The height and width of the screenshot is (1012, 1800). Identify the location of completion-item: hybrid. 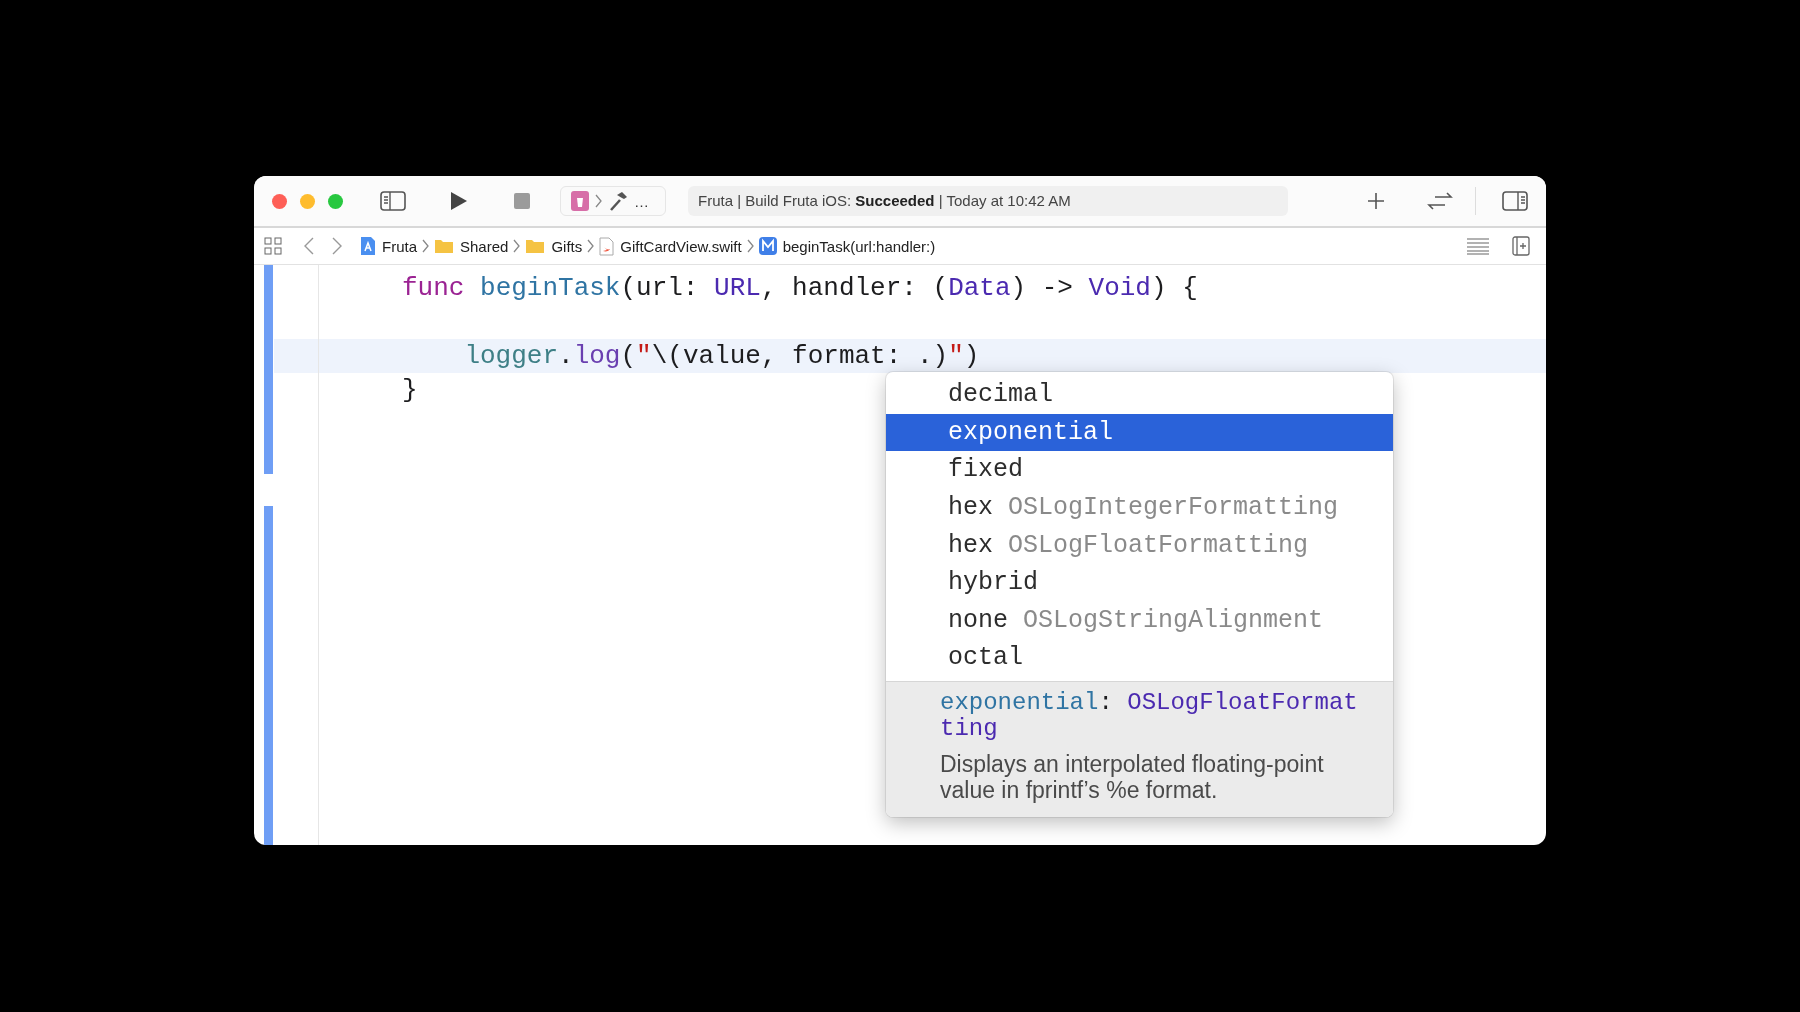
(1139, 582).